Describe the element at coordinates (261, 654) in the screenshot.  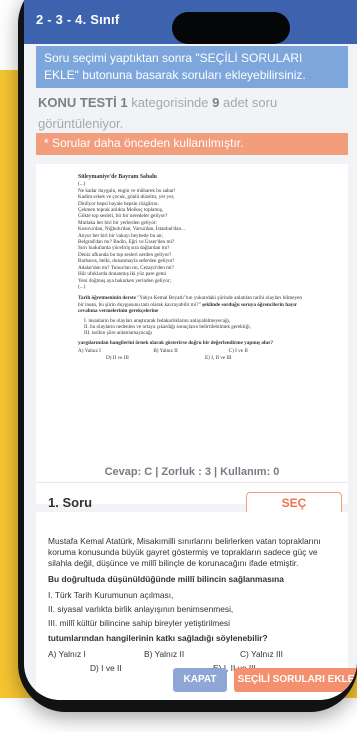
I see `answer-option: C) Yalnız III` at that location.